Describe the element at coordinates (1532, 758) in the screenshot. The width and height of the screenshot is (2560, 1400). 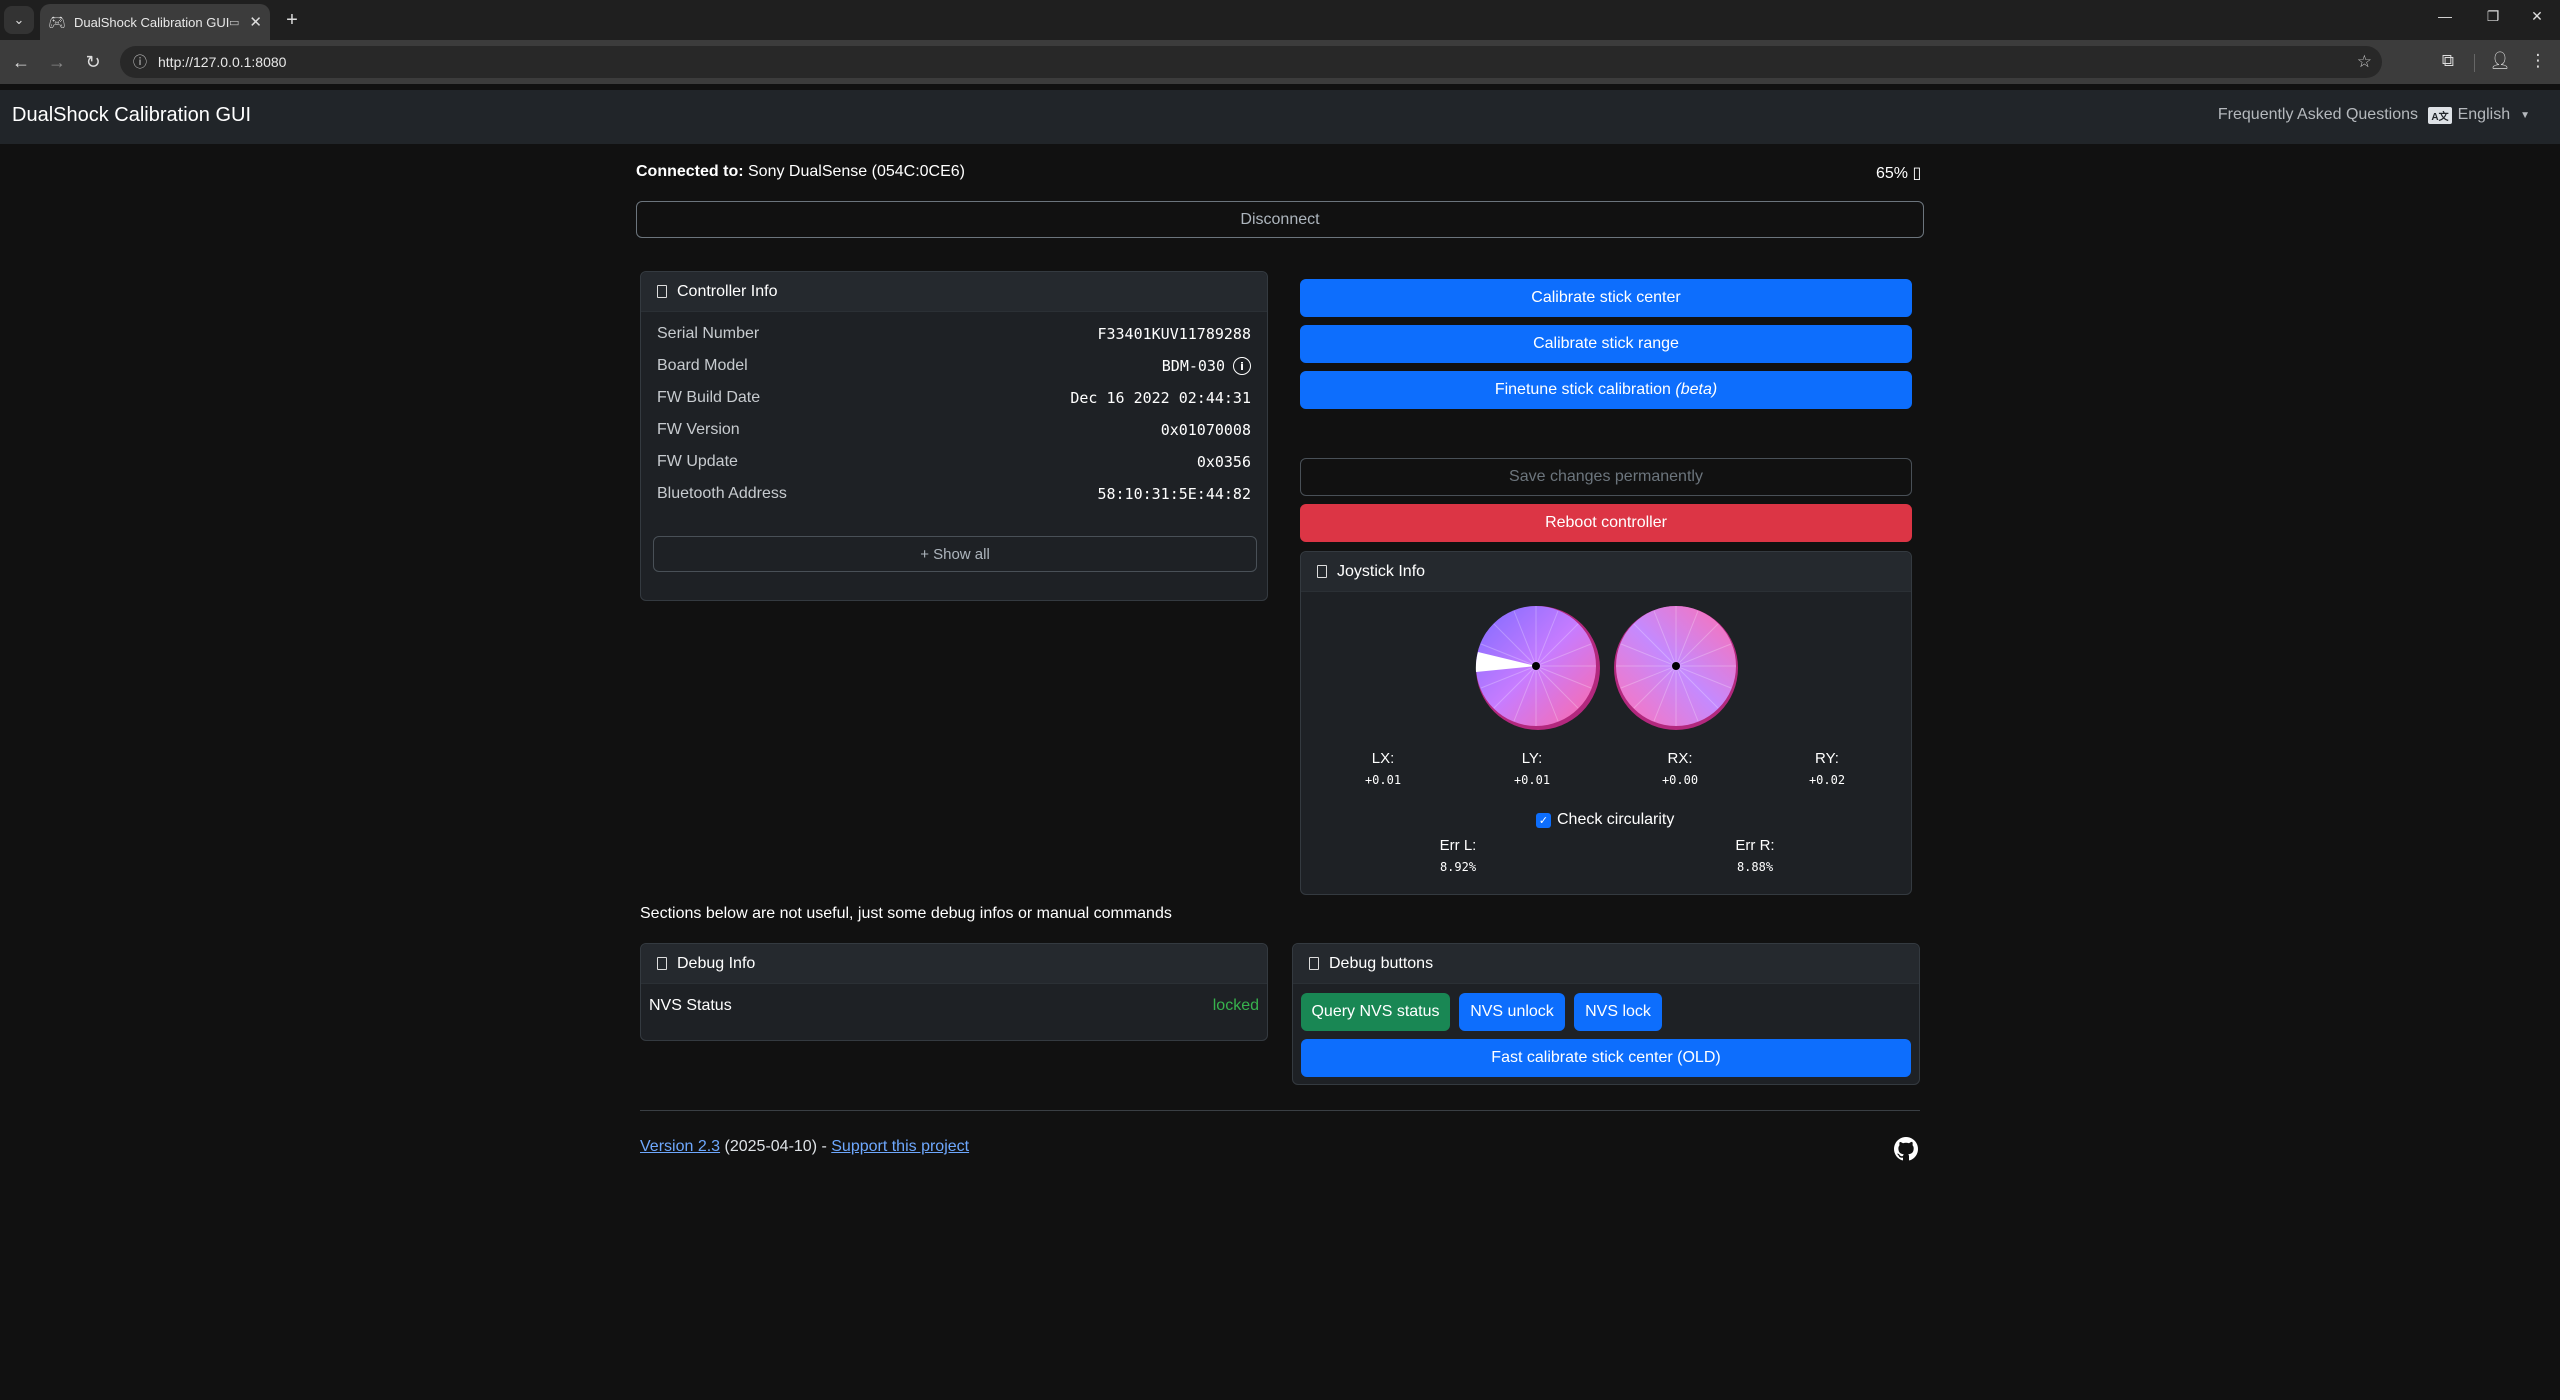
I see `axis-label: LY:` at that location.